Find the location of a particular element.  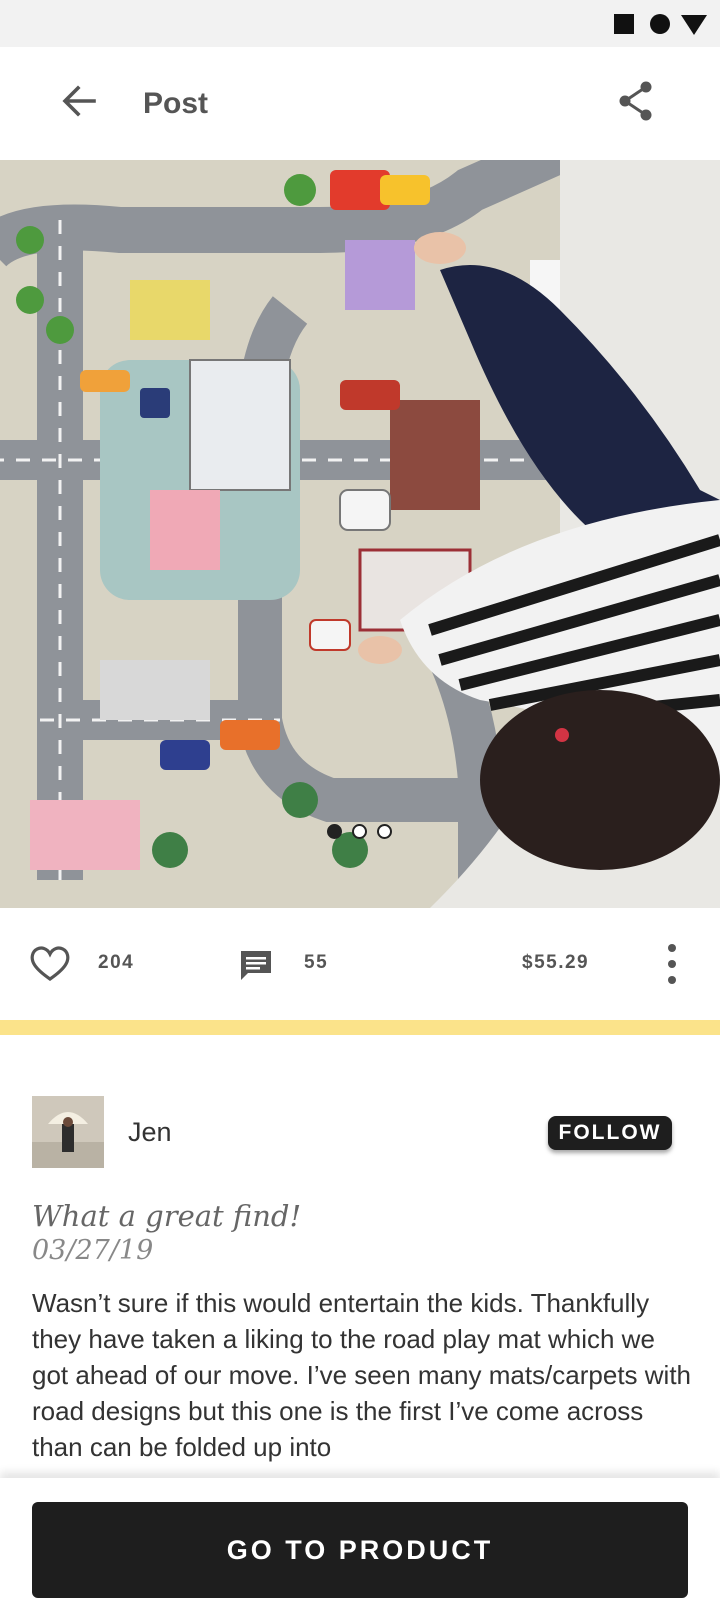

post-title: What a great find! is located at coordinates (167, 1216).